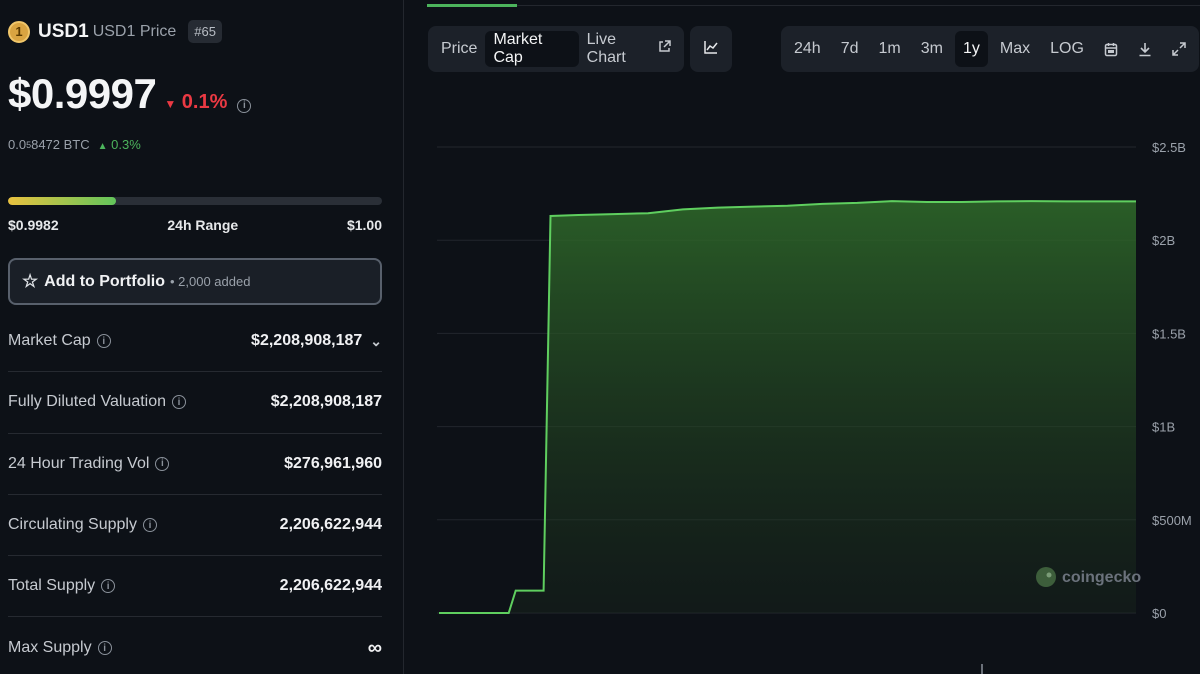  Describe the element at coordinates (195, 587) in the screenshot. I see `stat-row-total-supply: Total Supply i 2,206,622,944` at that location.